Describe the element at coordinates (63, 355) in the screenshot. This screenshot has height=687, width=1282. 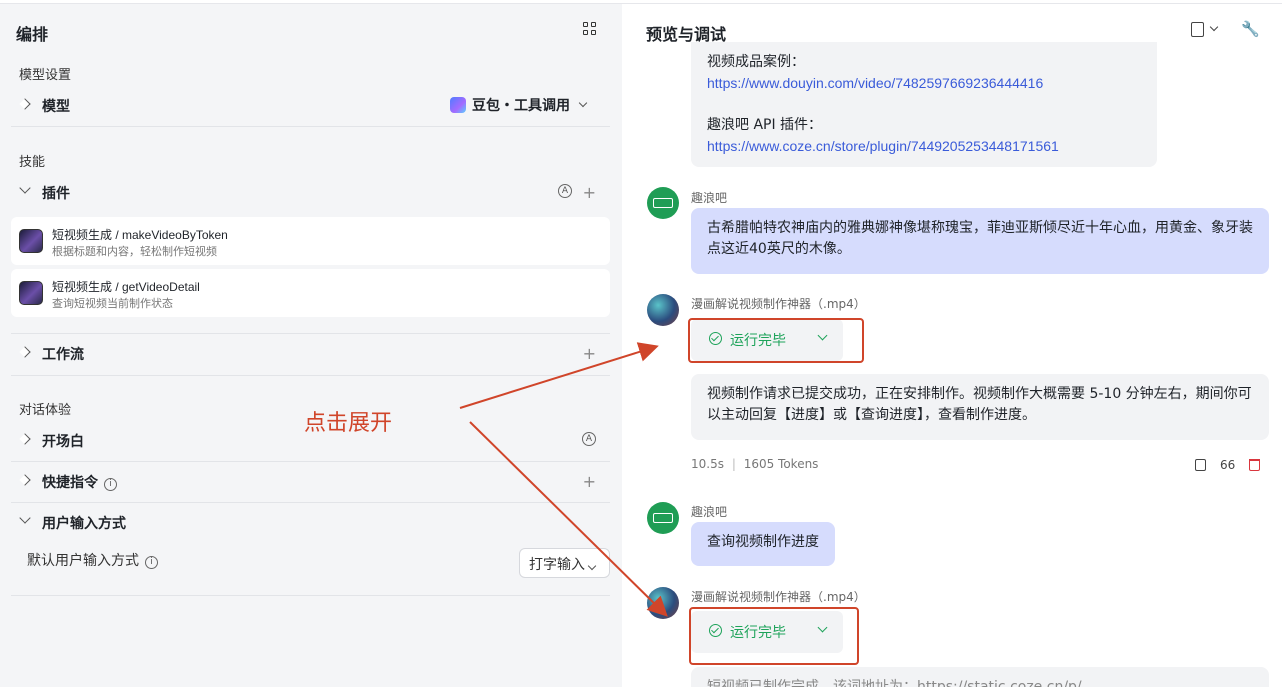
I see `workflow-label: 工作流` at that location.